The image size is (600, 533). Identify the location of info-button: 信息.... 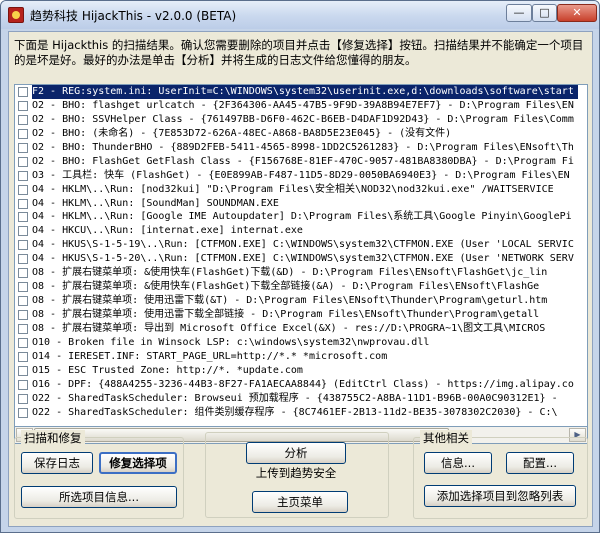
(458, 463).